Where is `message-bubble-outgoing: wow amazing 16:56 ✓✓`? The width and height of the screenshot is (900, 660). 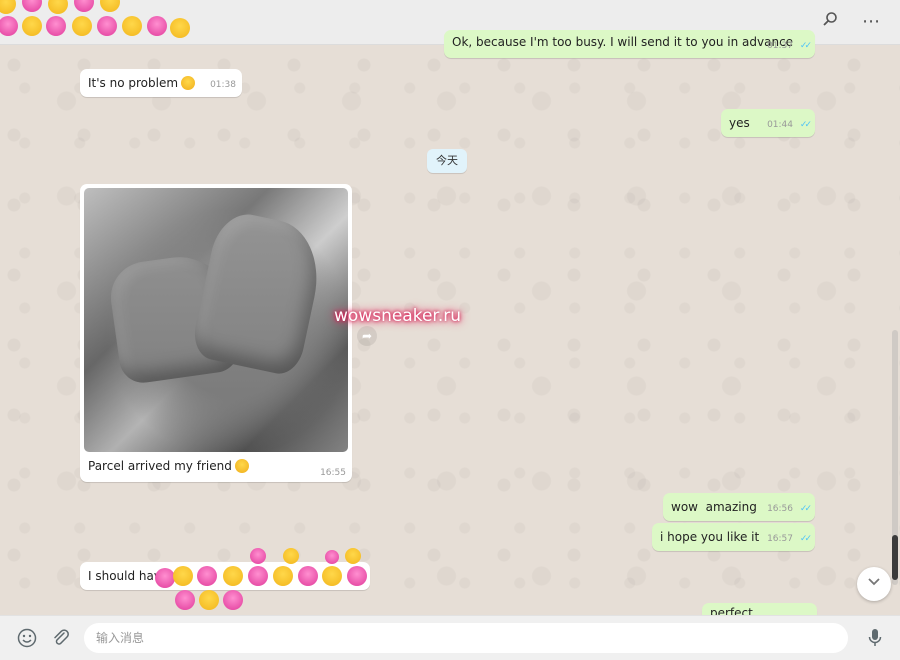
message-bubble-outgoing: wow amazing 16:56 ✓✓ is located at coordinates (739, 507).